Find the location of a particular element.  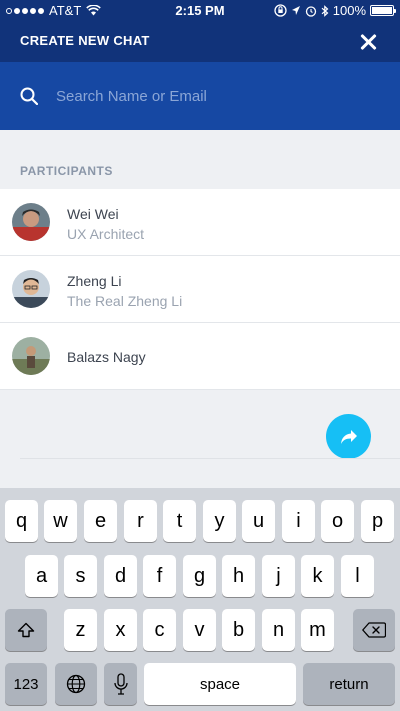

forward-arrow-icon is located at coordinates (348, 436).